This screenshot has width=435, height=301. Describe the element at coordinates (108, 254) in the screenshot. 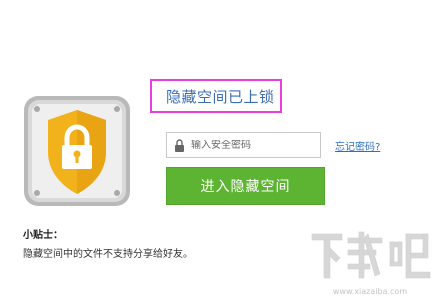

I see `tips-text: 隐藏空间中的文件不支持分享给好友。` at that location.